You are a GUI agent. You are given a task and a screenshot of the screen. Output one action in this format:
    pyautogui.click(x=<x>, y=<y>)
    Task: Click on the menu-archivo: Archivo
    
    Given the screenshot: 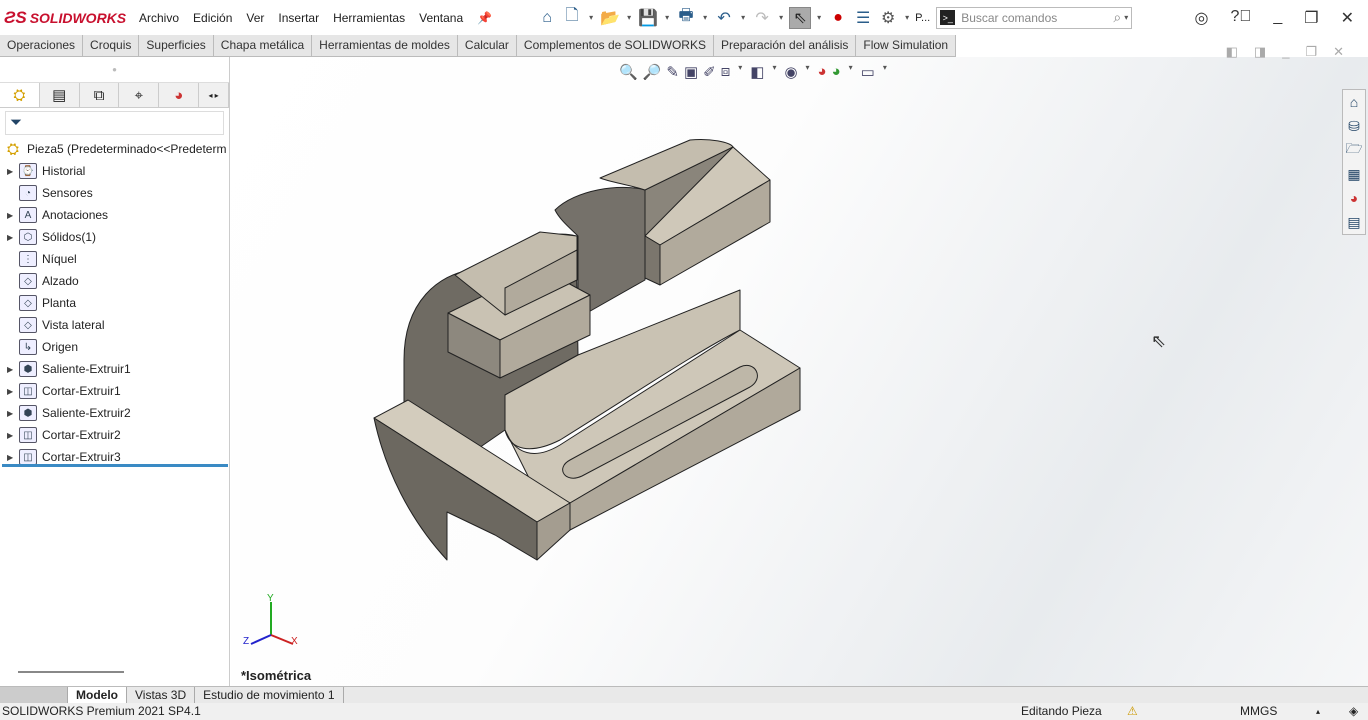 What is the action you would take?
    pyautogui.click(x=159, y=18)
    